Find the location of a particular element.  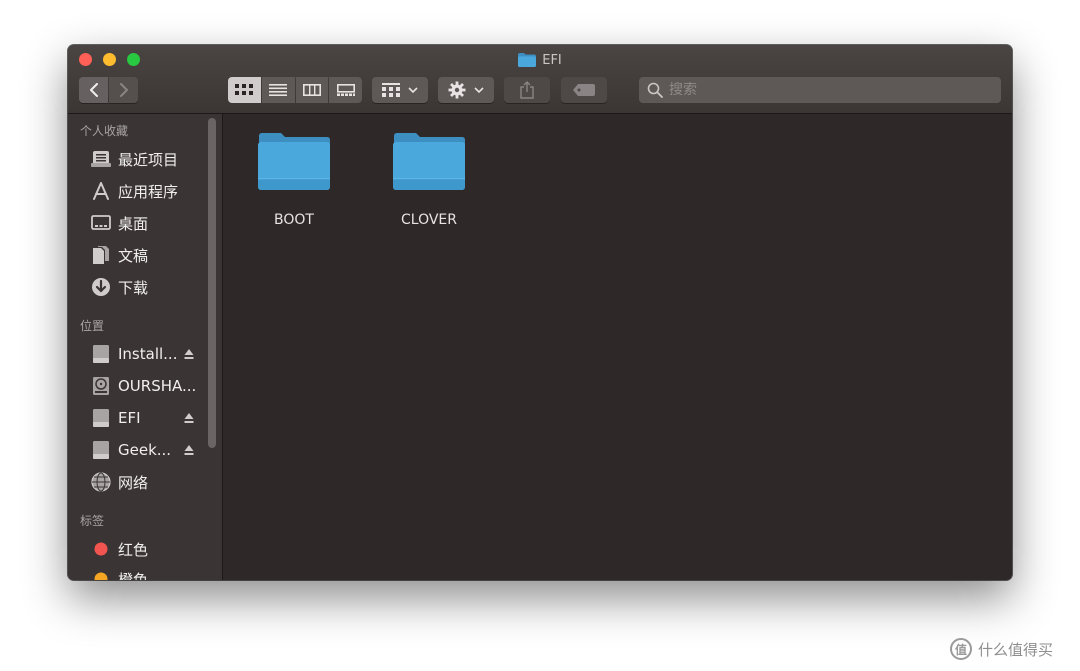

sidebar-item-efi-volume: EFI is located at coordinates (146, 418).